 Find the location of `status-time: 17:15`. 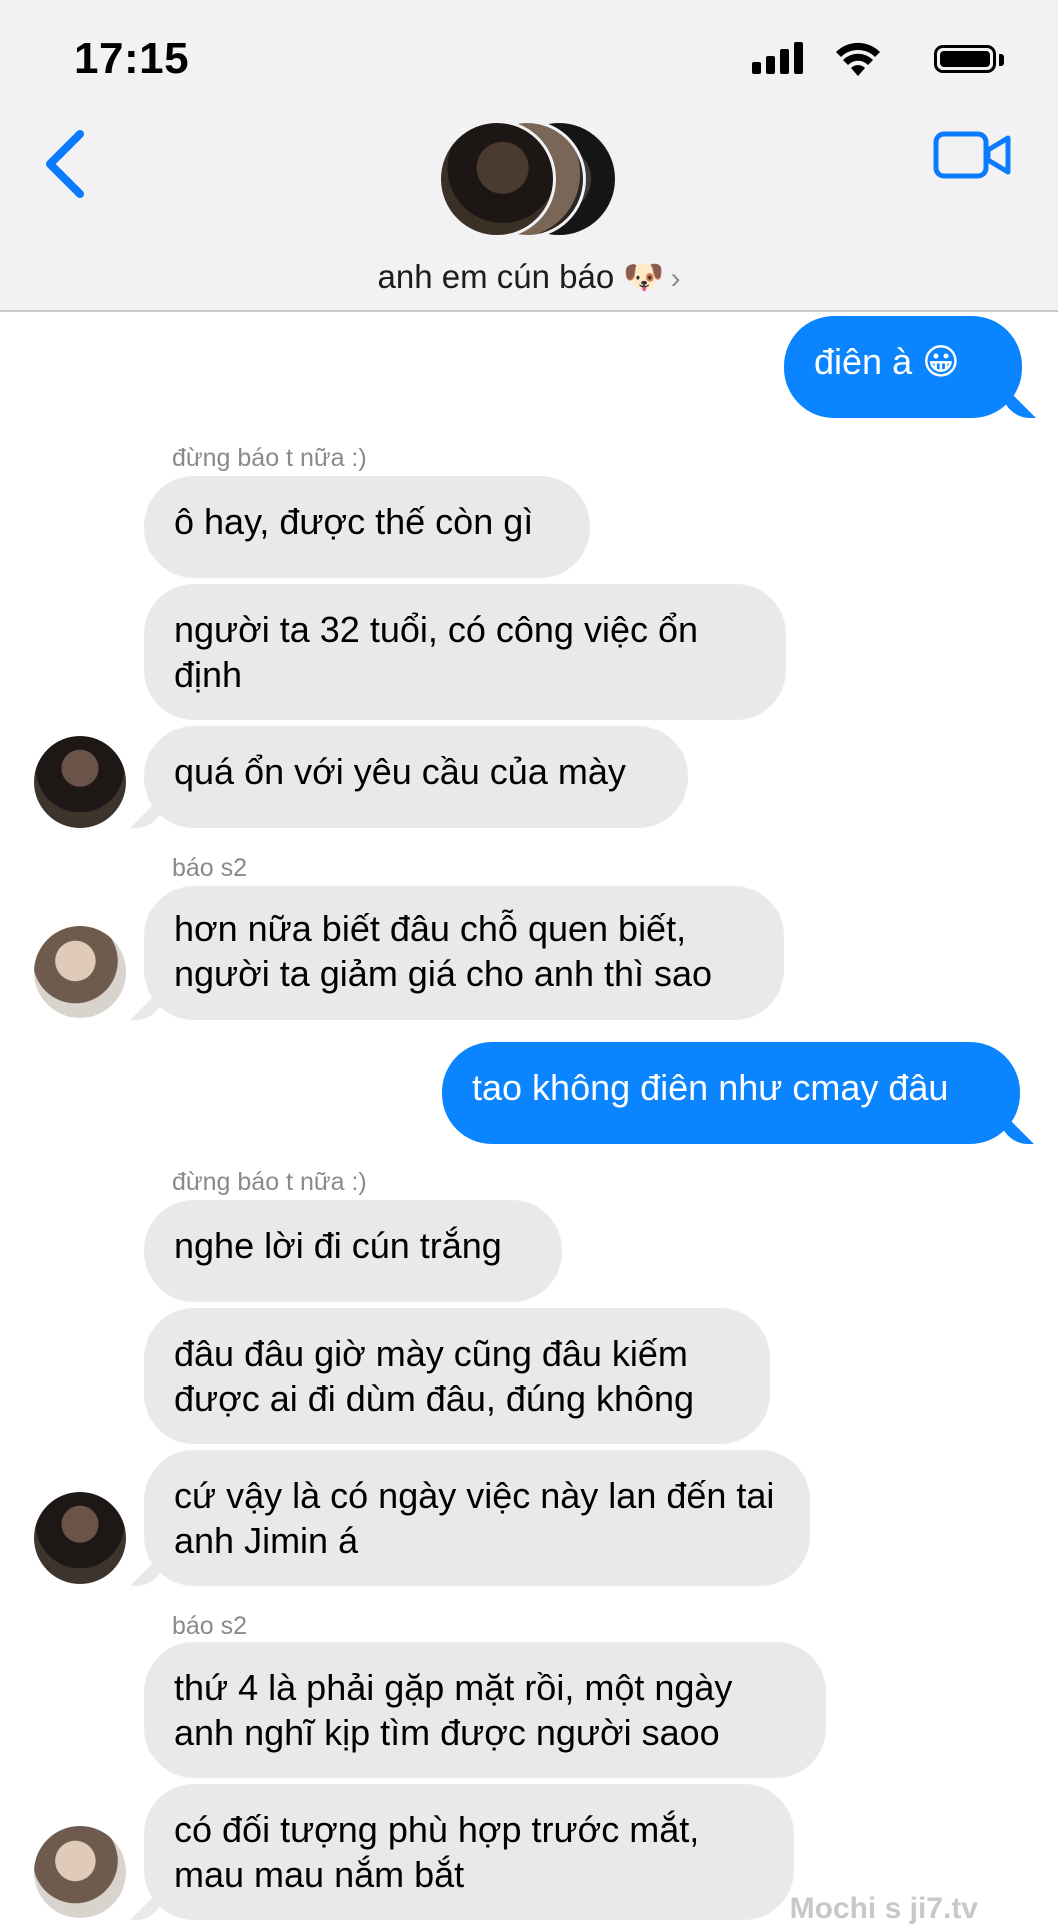

status-time: 17:15 is located at coordinates (132, 58).